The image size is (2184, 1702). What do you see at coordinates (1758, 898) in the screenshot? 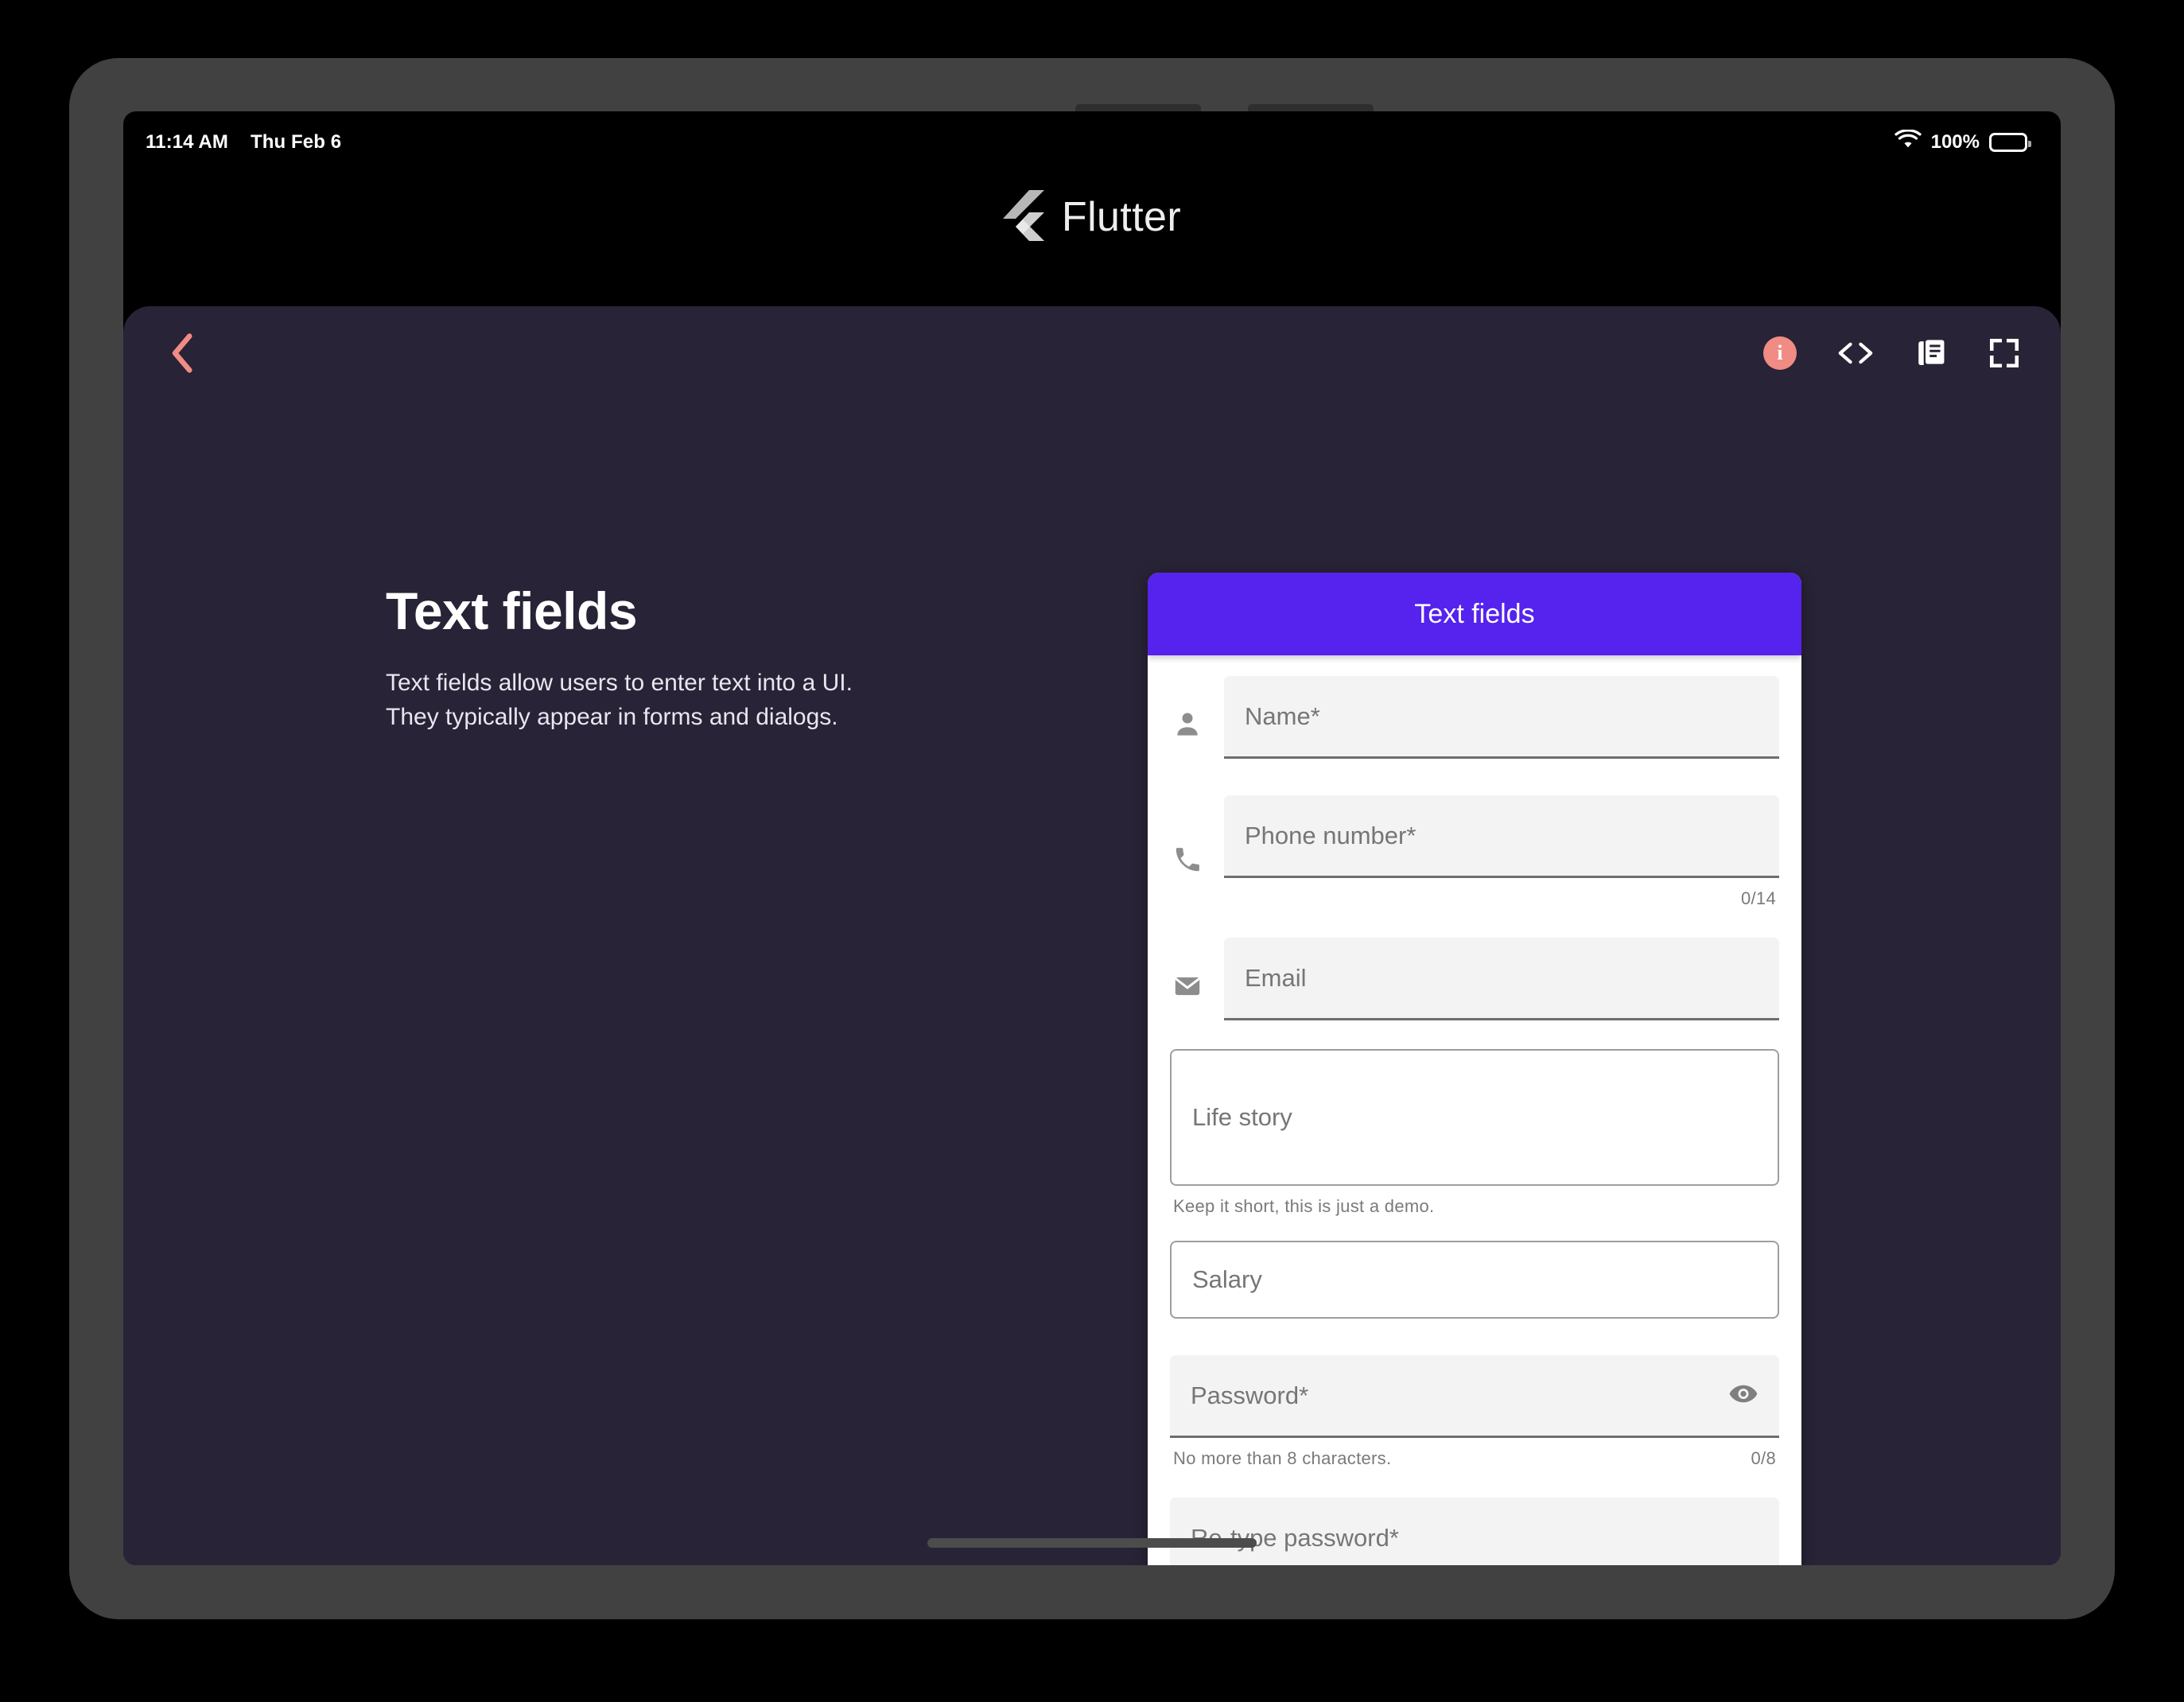
I see `phone-counter: 0/14` at bounding box center [1758, 898].